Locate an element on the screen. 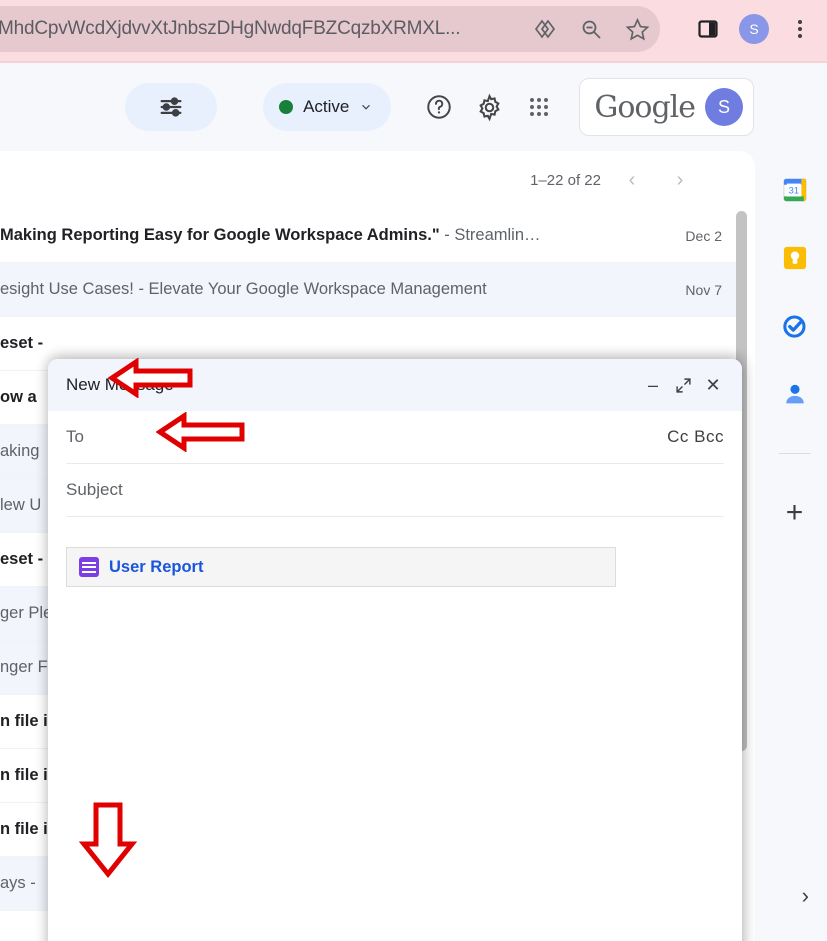 This screenshot has width=827, height=941. google-brand-label: Google is located at coordinates (645, 107).